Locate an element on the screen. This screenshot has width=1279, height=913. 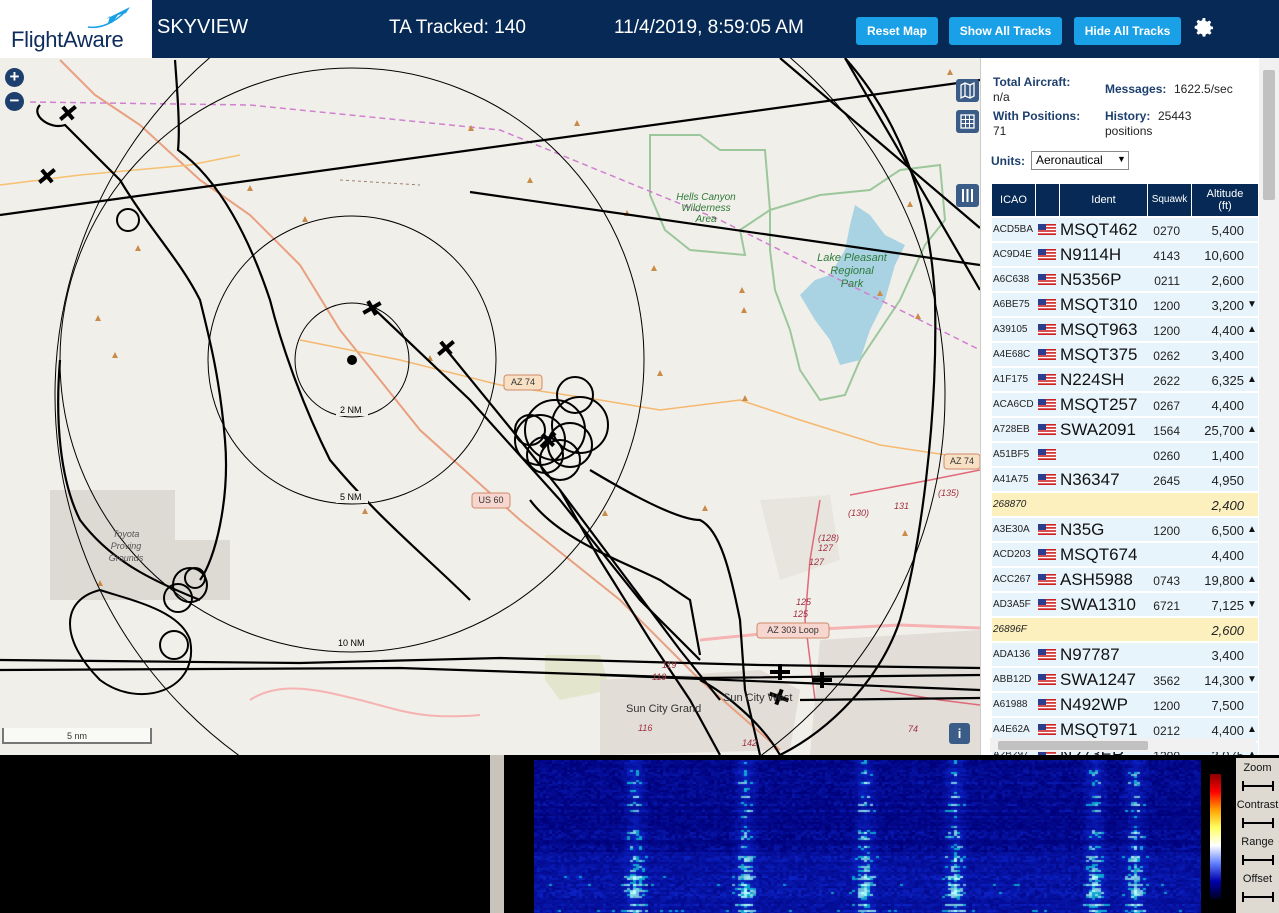
row-ident: MSQT257 is located at coordinates (1099, 404).